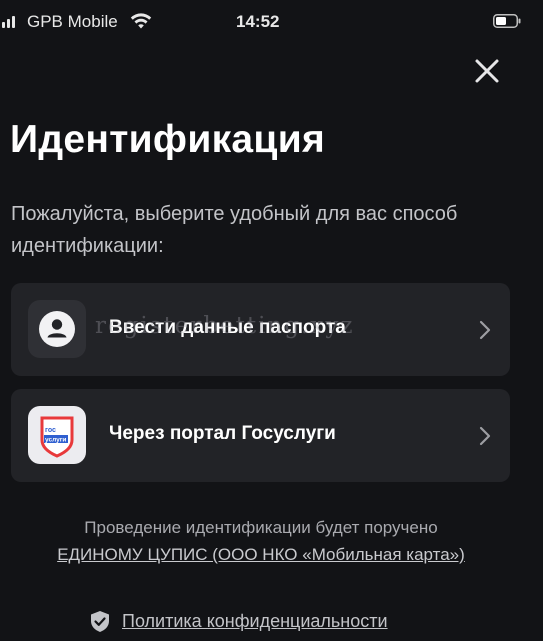 This screenshot has width=543, height=641. What do you see at coordinates (50, 430) in the screenshot?
I see `gosuslugi-logo-text-top: гос` at bounding box center [50, 430].